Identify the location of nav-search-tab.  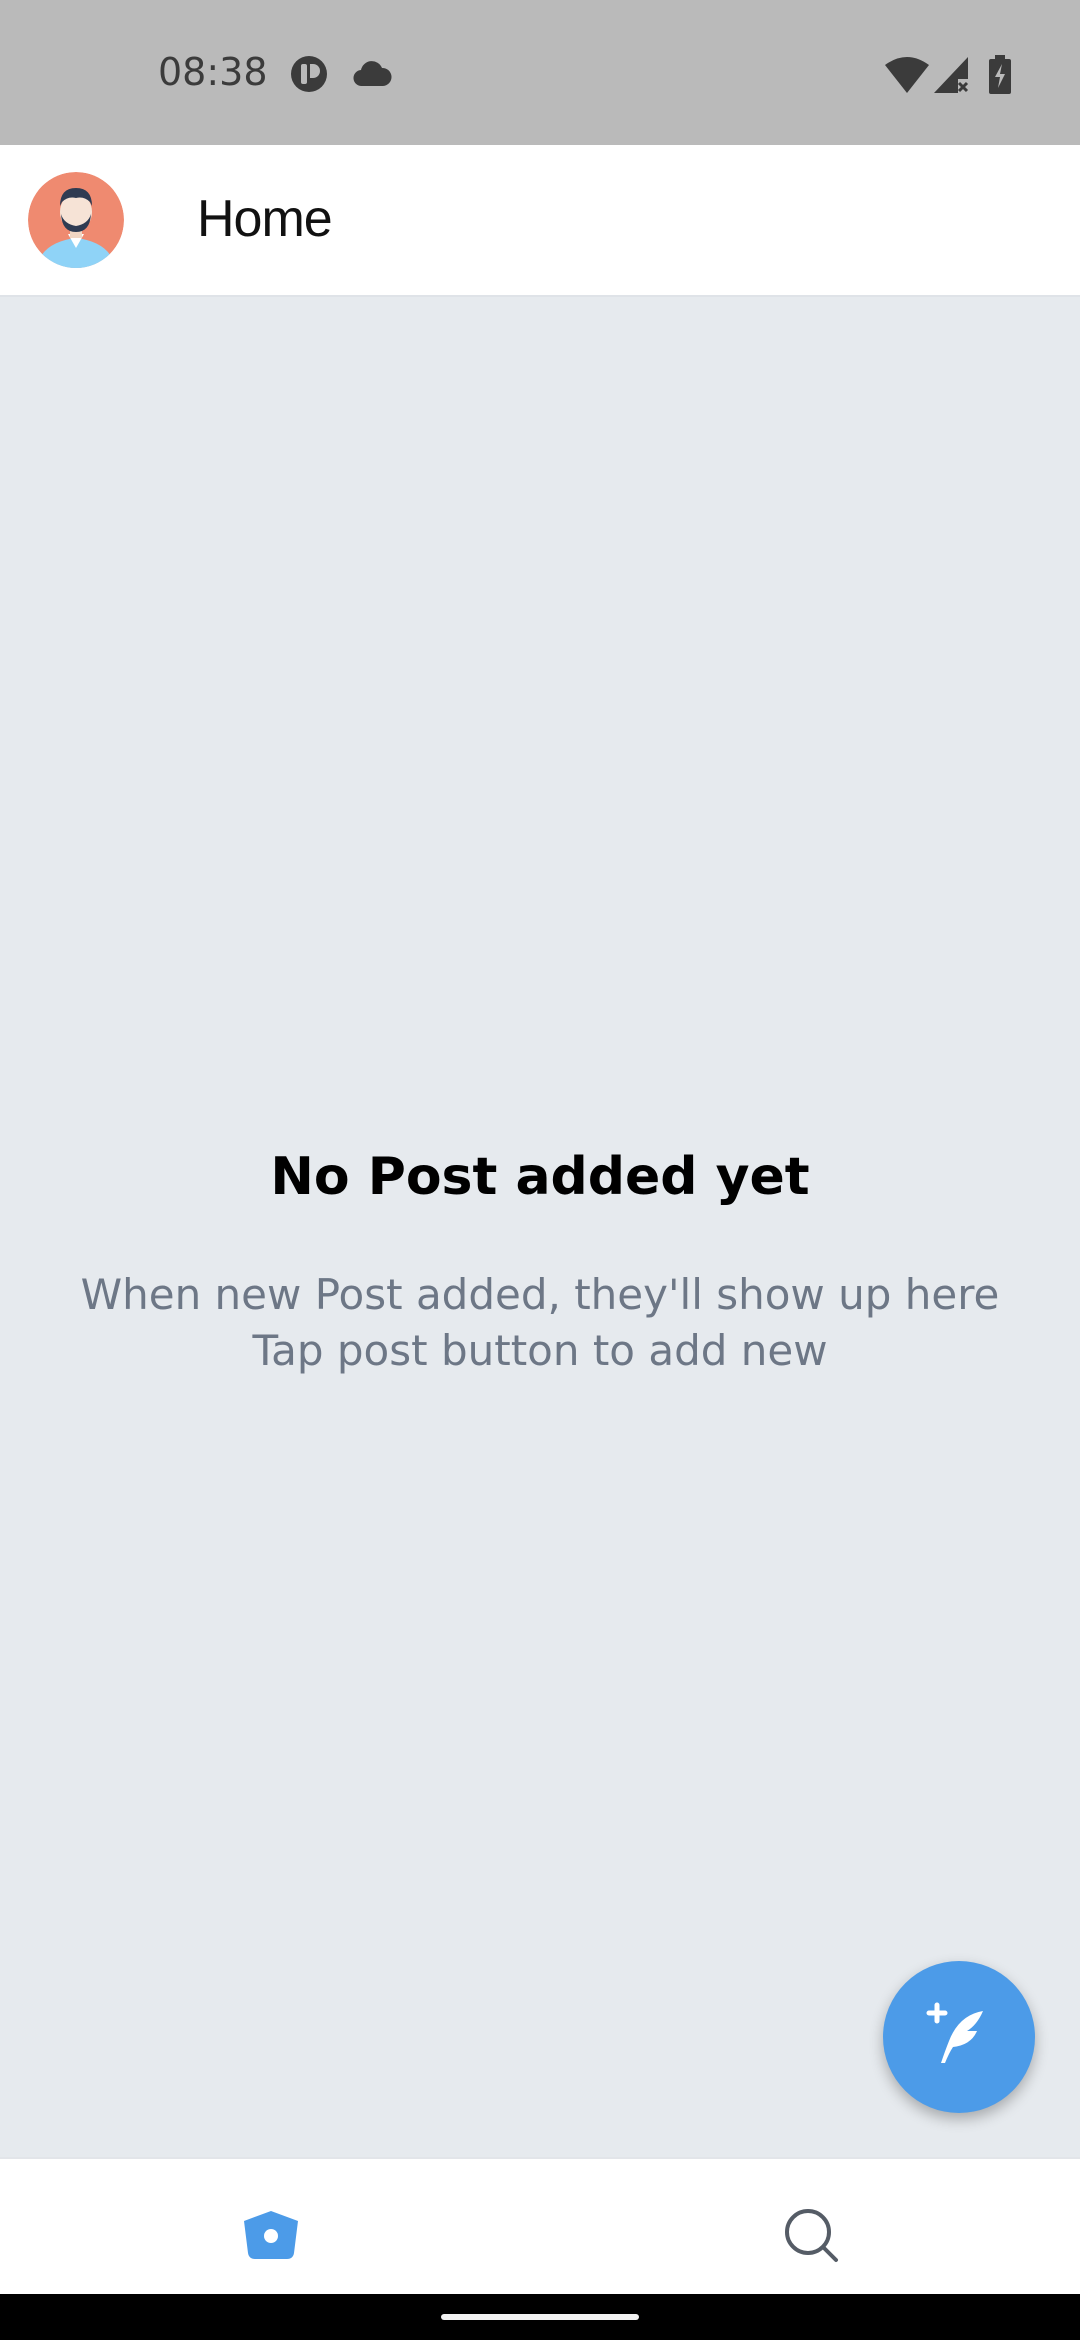
(811, 2235).